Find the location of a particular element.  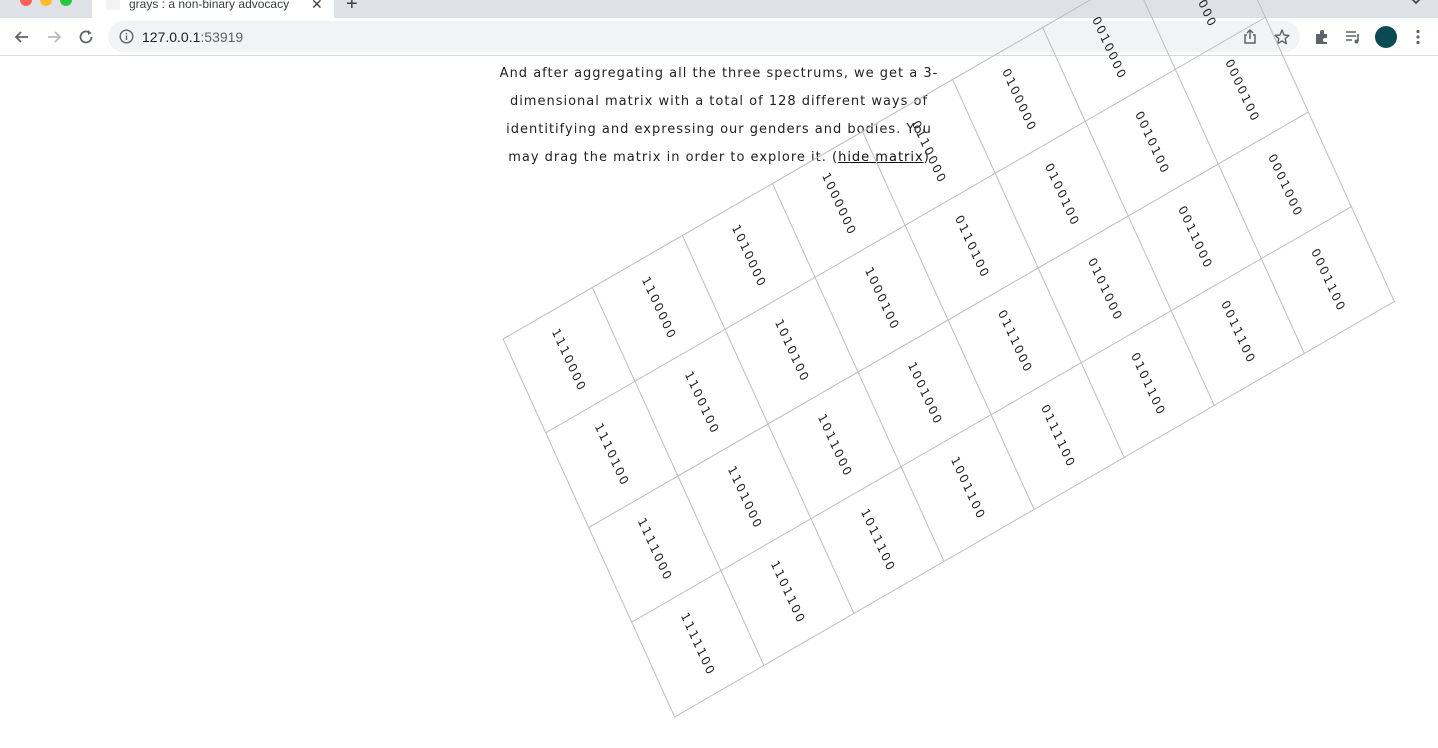

matrix-cell-code: 1100100 is located at coordinates (701, 402).